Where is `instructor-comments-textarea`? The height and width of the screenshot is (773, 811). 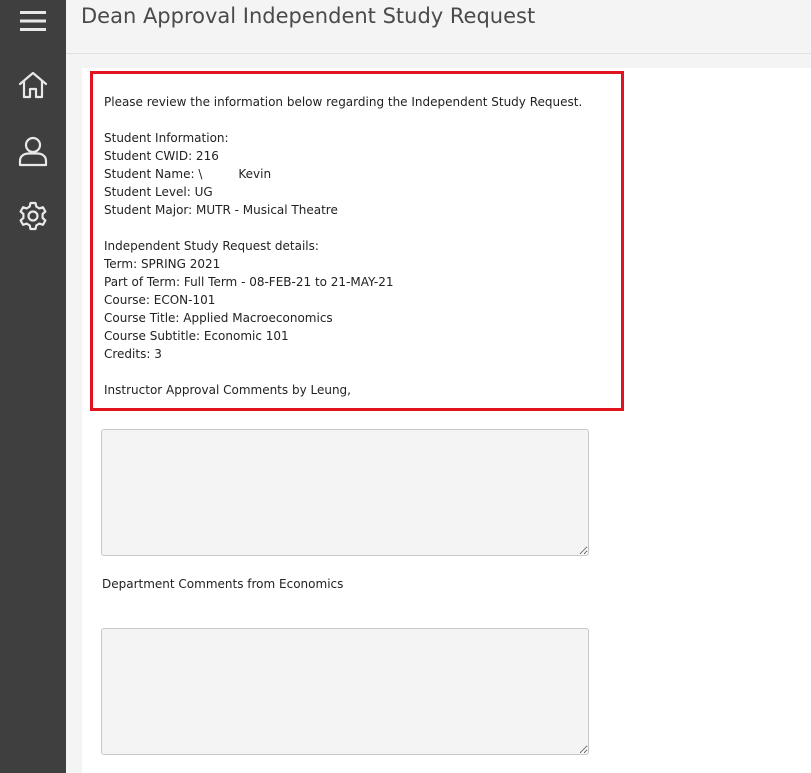 instructor-comments-textarea is located at coordinates (345, 492).